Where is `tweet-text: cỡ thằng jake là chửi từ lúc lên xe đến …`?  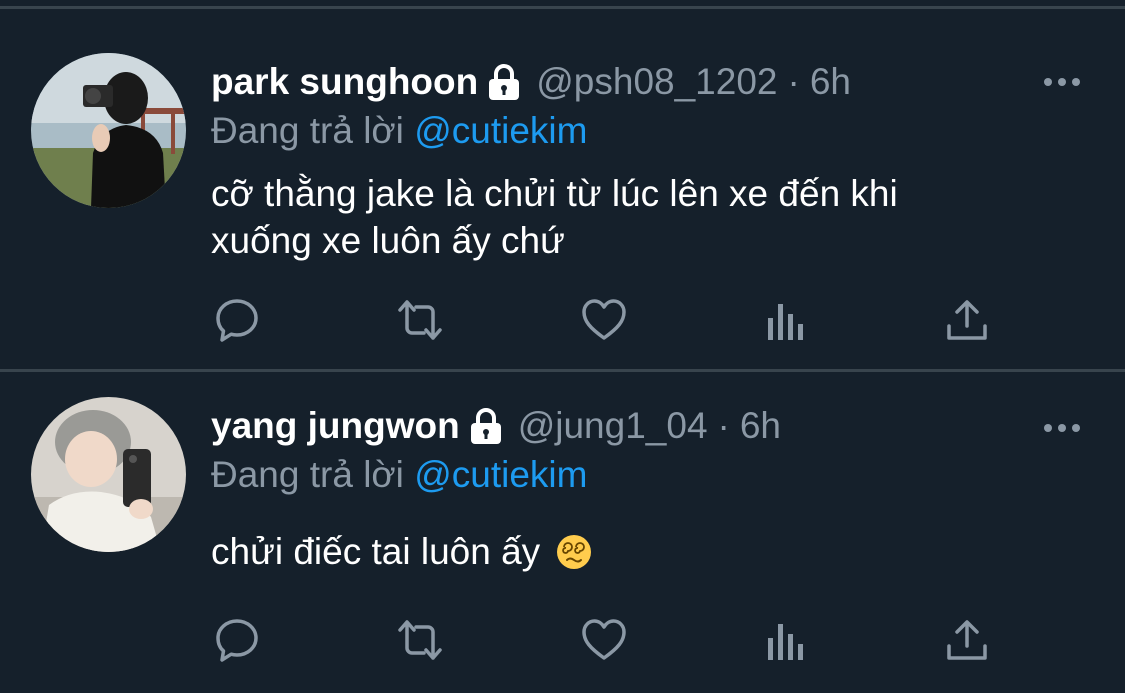
tweet-text: cỡ thằng jake là chửi từ lúc lên xe đến … is located at coordinates (621, 217).